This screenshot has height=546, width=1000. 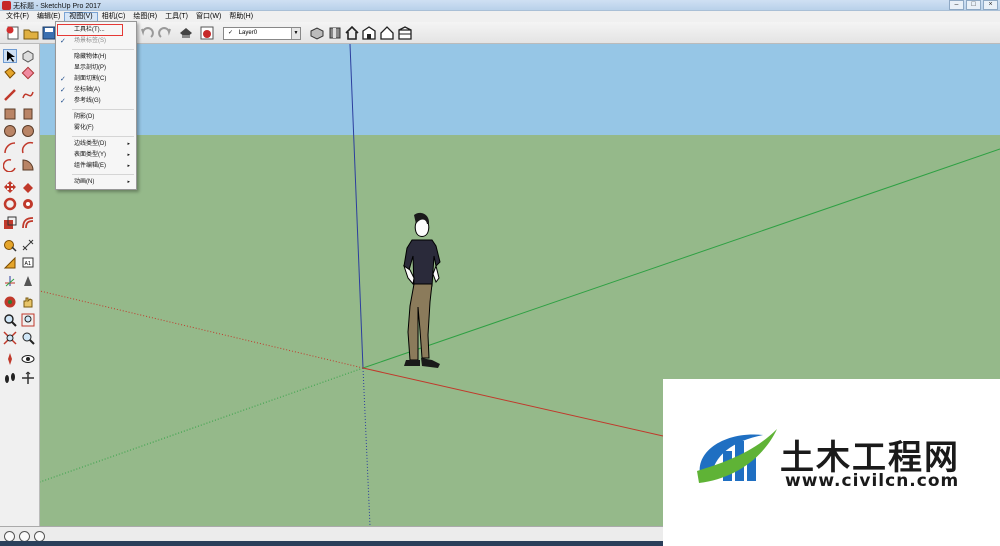 I want to click on new-file-icon, so click(x=13, y=33).